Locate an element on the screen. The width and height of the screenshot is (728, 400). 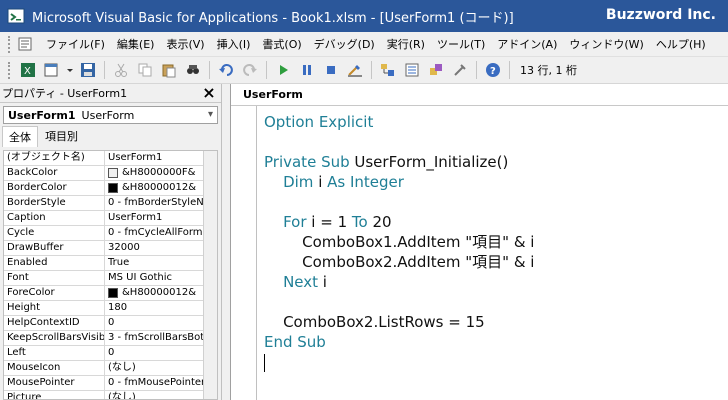
property-row: ForeColor &H80000012& is located at coordinates (110, 293).